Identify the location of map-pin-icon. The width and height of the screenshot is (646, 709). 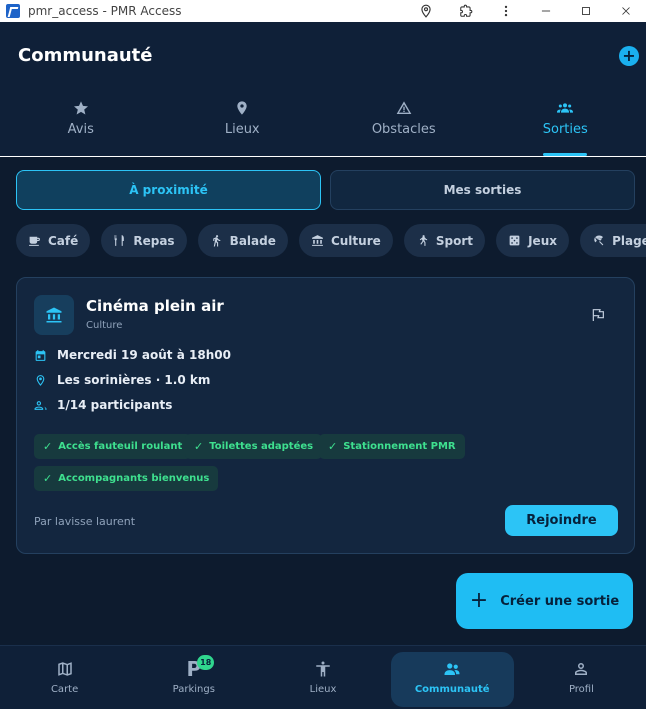
(242, 108).